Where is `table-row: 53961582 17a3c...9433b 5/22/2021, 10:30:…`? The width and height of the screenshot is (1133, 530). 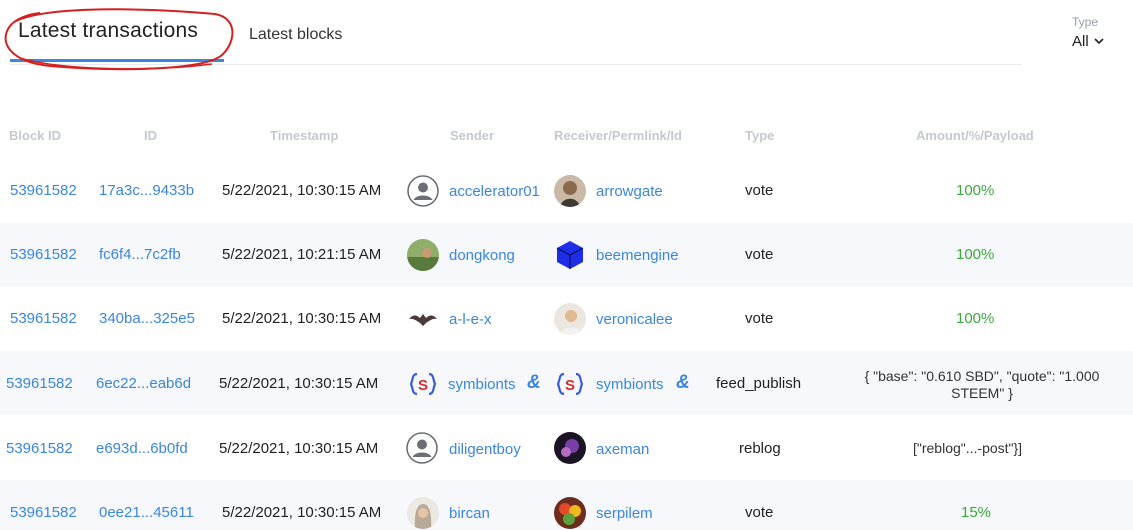 table-row: 53961582 17a3c...9433b 5/22/2021, 10:30:… is located at coordinates (566, 191).